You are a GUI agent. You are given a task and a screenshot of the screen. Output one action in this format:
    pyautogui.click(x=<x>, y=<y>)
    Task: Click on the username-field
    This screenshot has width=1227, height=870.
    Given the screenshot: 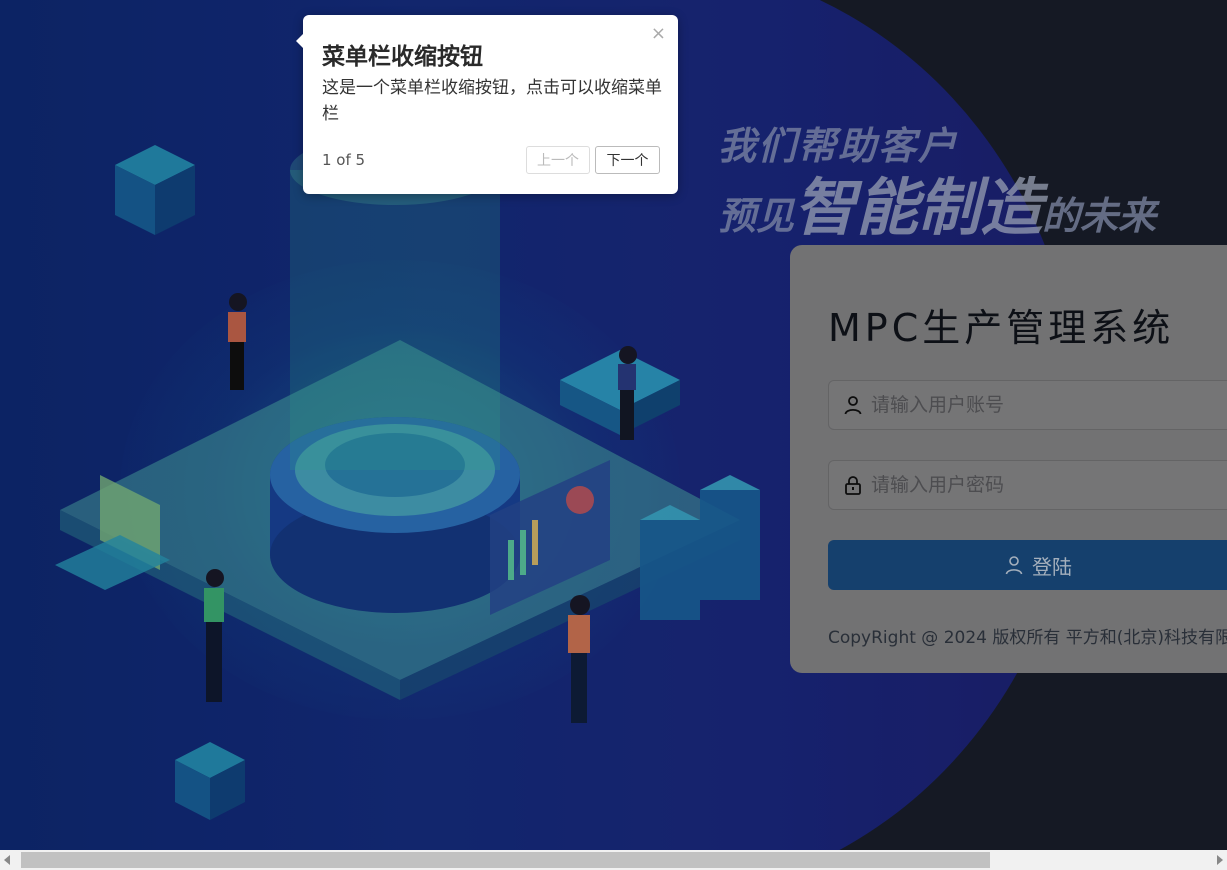 What is the action you would take?
    pyautogui.click(x=1027, y=405)
    